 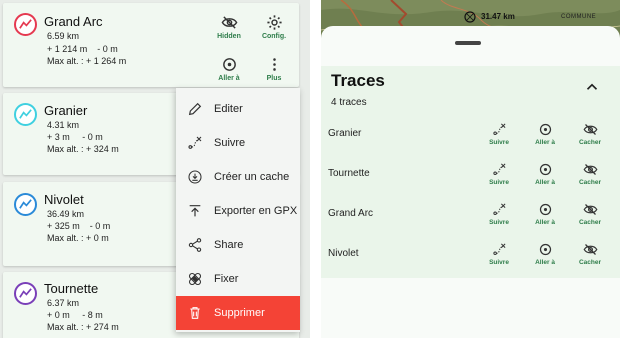 I want to click on trace-row-name: Grand Arc, so click(x=351, y=213).